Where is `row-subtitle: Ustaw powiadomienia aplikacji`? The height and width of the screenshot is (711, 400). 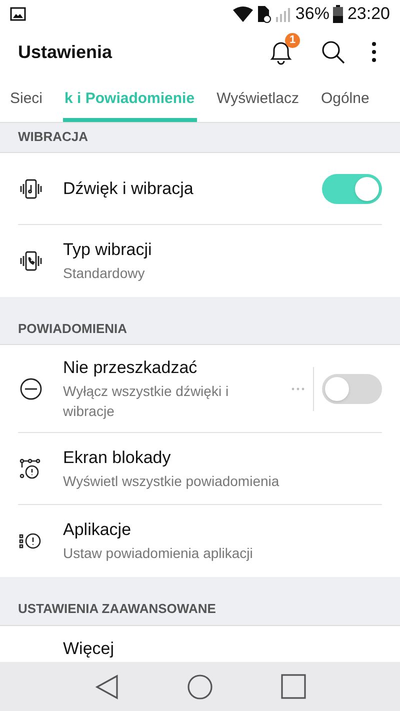
row-subtitle: Ustaw powiadomienia aplikacji is located at coordinates (158, 553).